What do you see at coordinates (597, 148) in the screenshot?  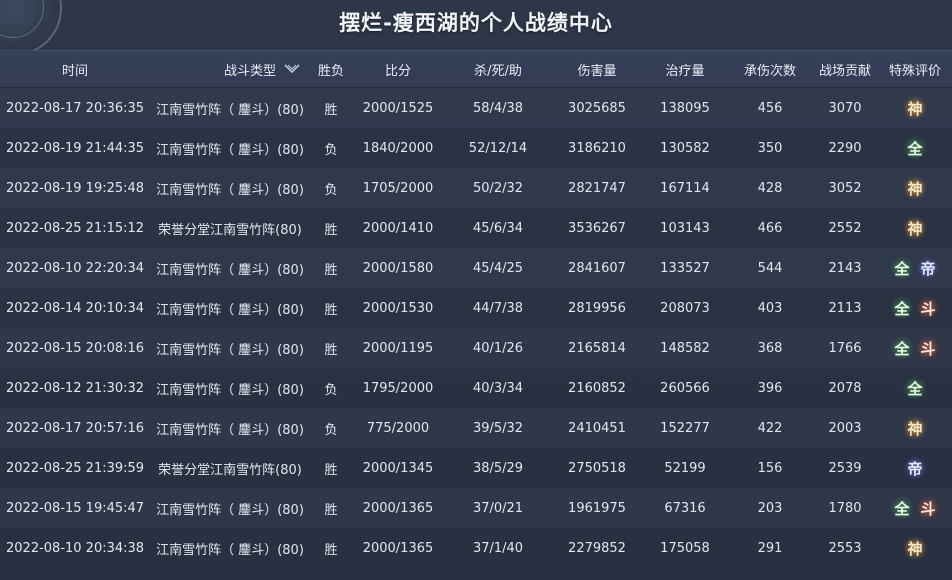 I see `cell-damage: 3186210` at bounding box center [597, 148].